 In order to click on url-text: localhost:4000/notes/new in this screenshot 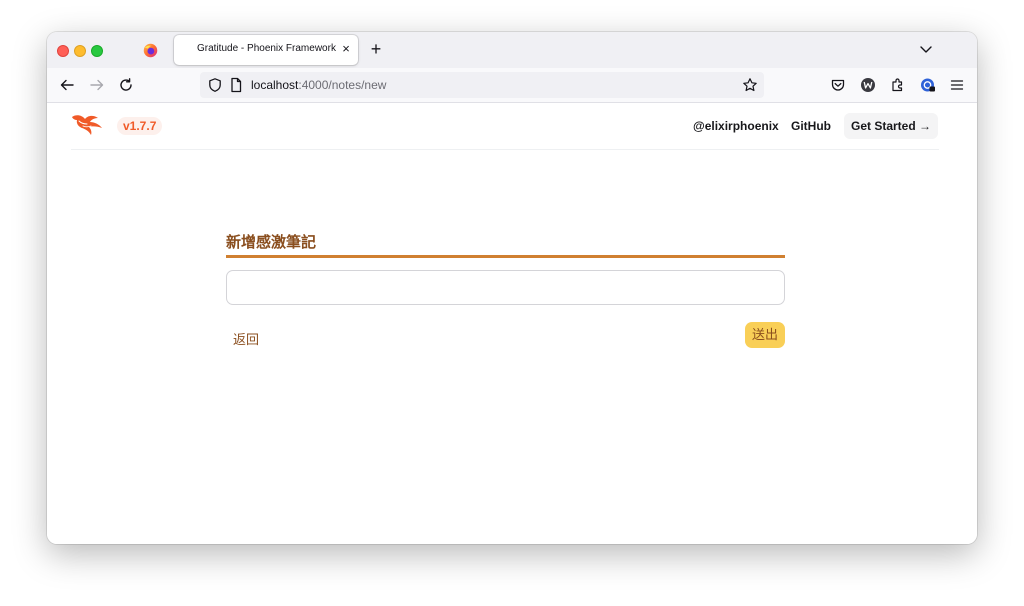, I will do `click(318, 85)`.